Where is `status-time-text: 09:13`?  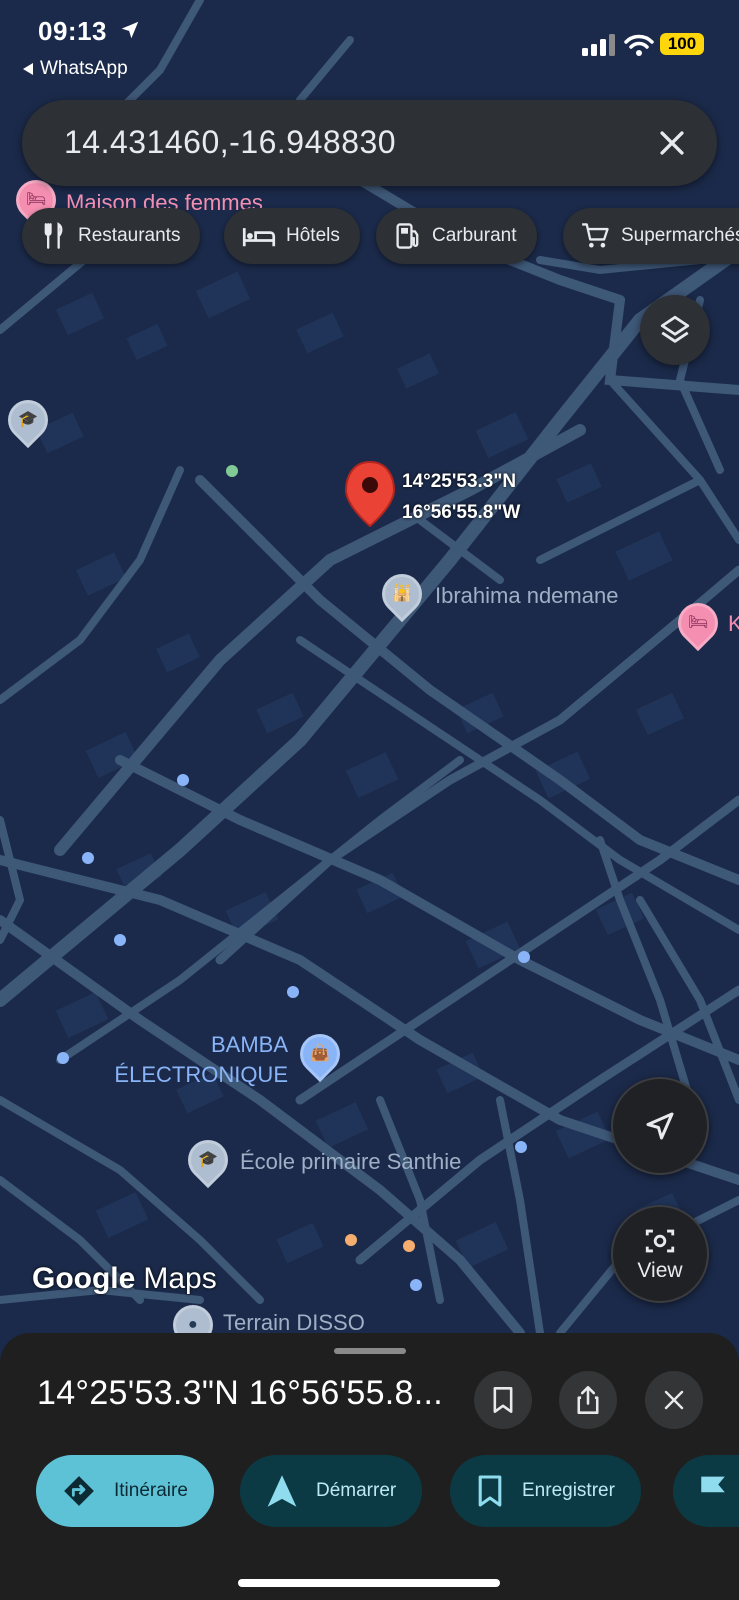 status-time-text: 09:13 is located at coordinates (72, 31).